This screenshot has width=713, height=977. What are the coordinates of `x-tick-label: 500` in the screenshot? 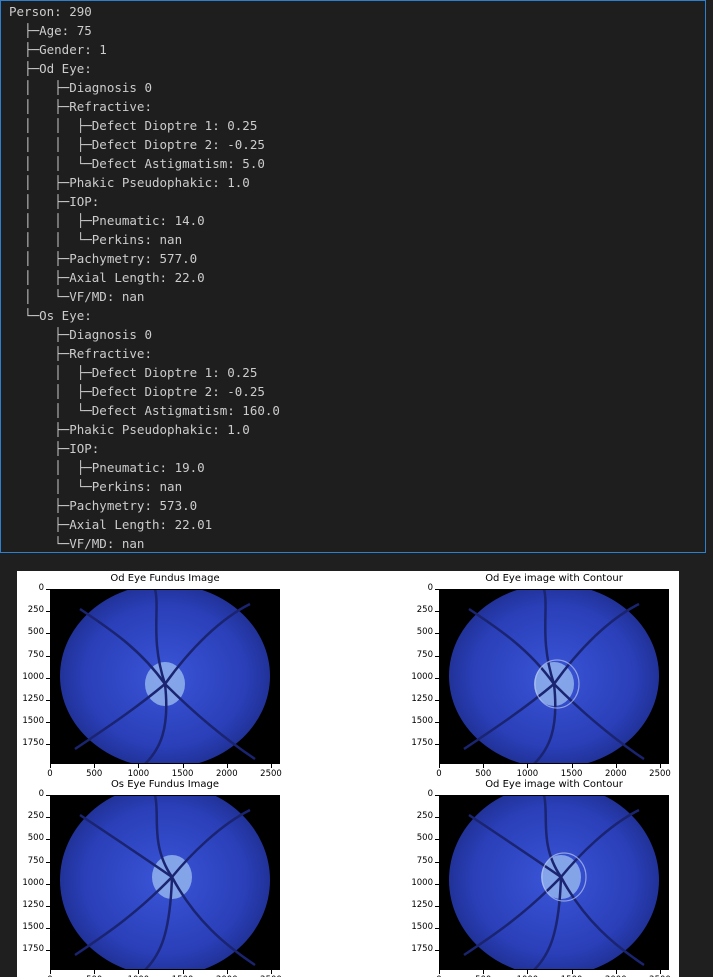 It's located at (483, 774).